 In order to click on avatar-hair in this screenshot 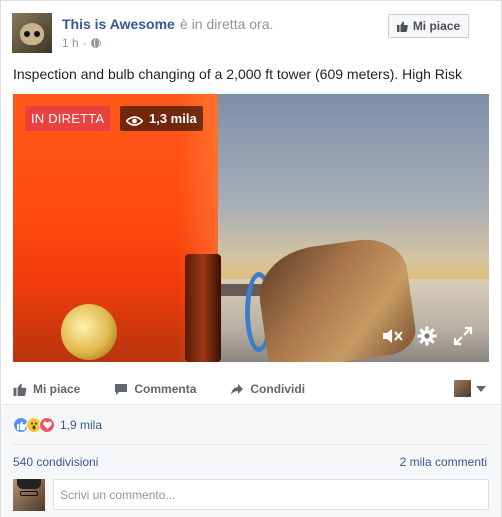, I will do `click(29, 484)`.